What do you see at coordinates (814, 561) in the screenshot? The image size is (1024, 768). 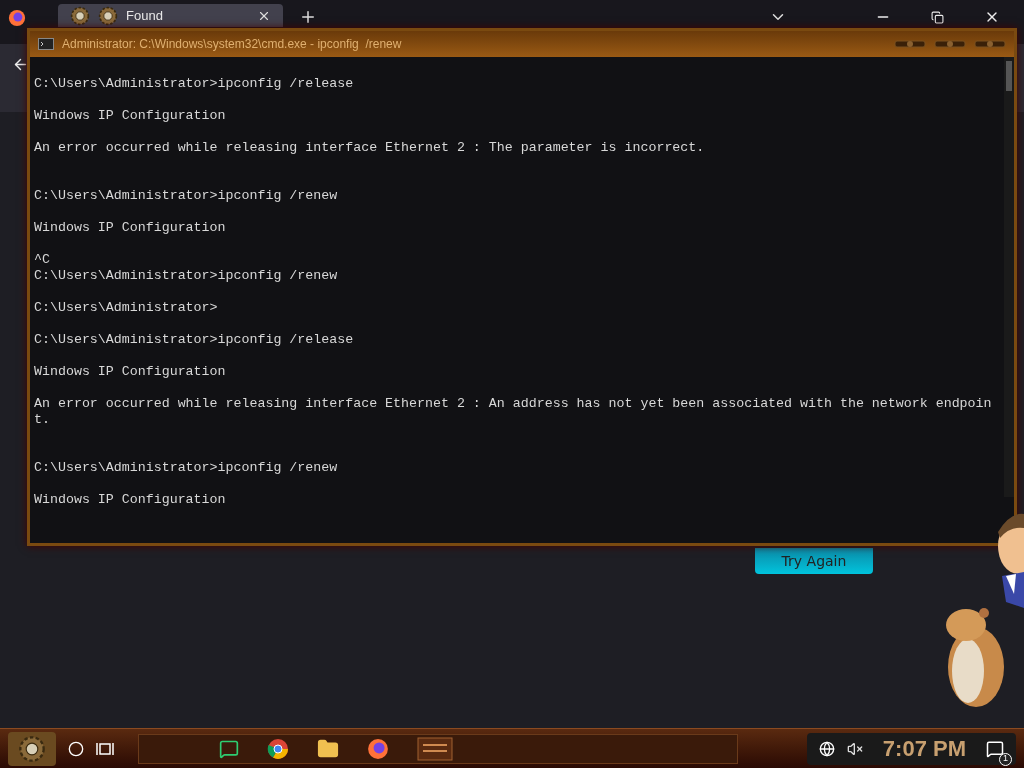 I see `try-again-button: Try Again` at bounding box center [814, 561].